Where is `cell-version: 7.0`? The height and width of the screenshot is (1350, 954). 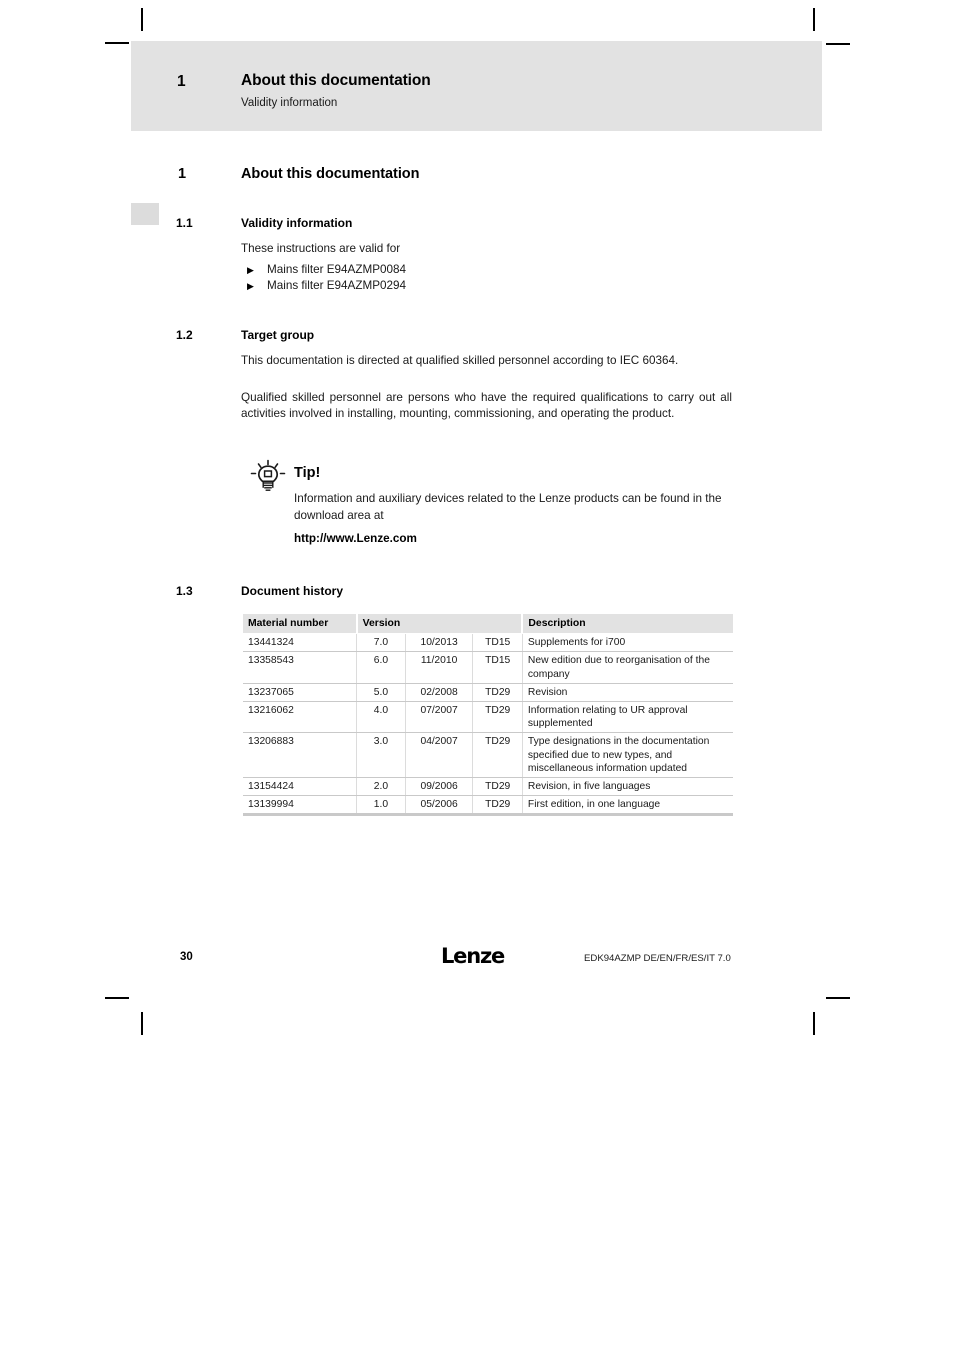
cell-version: 7.0 is located at coordinates (381, 643).